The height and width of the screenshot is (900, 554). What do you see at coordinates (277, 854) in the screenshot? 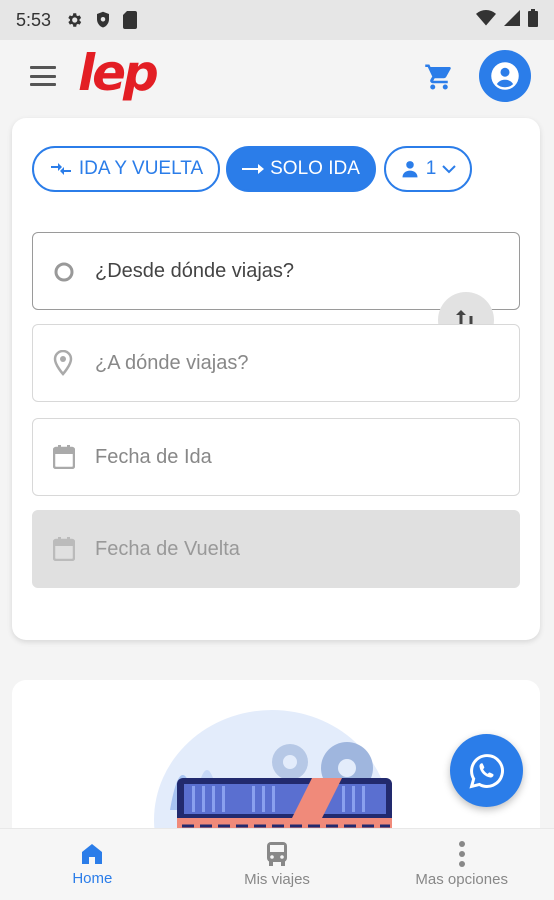
I see `bus-icon` at bounding box center [277, 854].